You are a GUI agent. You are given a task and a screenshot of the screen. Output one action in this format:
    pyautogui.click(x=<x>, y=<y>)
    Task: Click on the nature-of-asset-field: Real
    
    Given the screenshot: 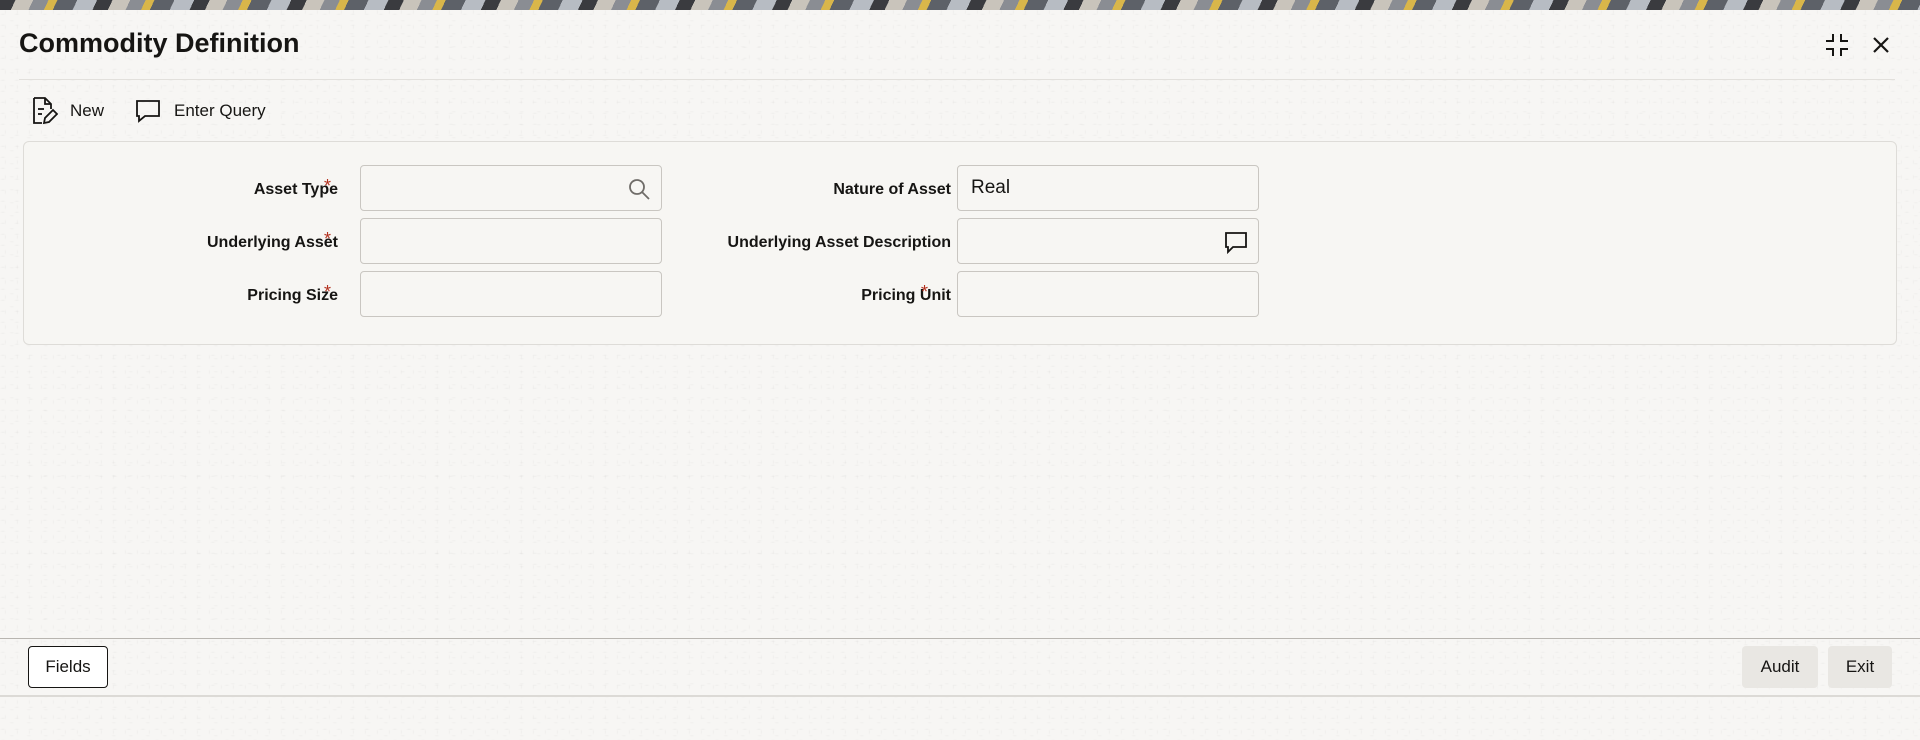 What is the action you would take?
    pyautogui.click(x=1108, y=188)
    